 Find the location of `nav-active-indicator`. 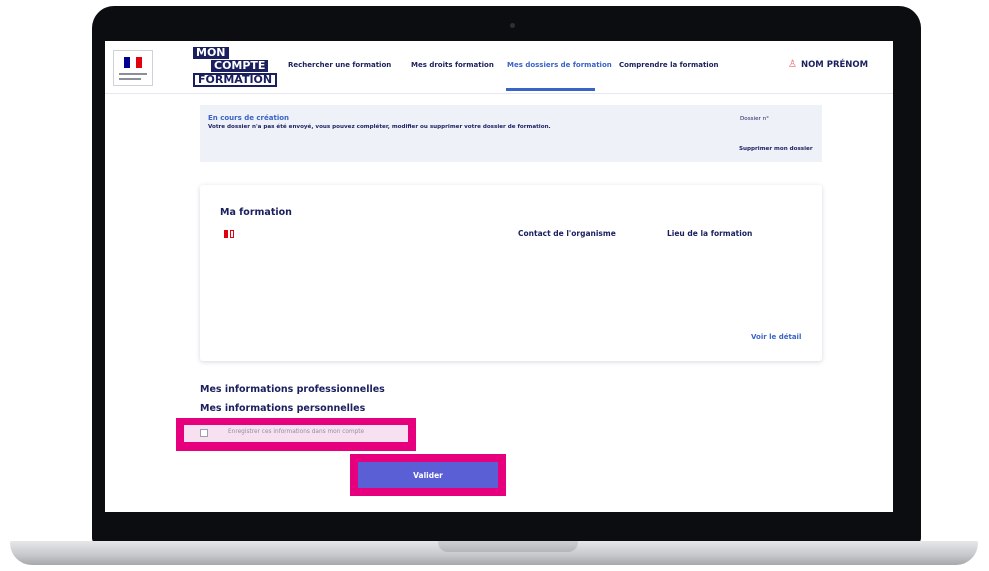

nav-active-indicator is located at coordinates (550, 89).